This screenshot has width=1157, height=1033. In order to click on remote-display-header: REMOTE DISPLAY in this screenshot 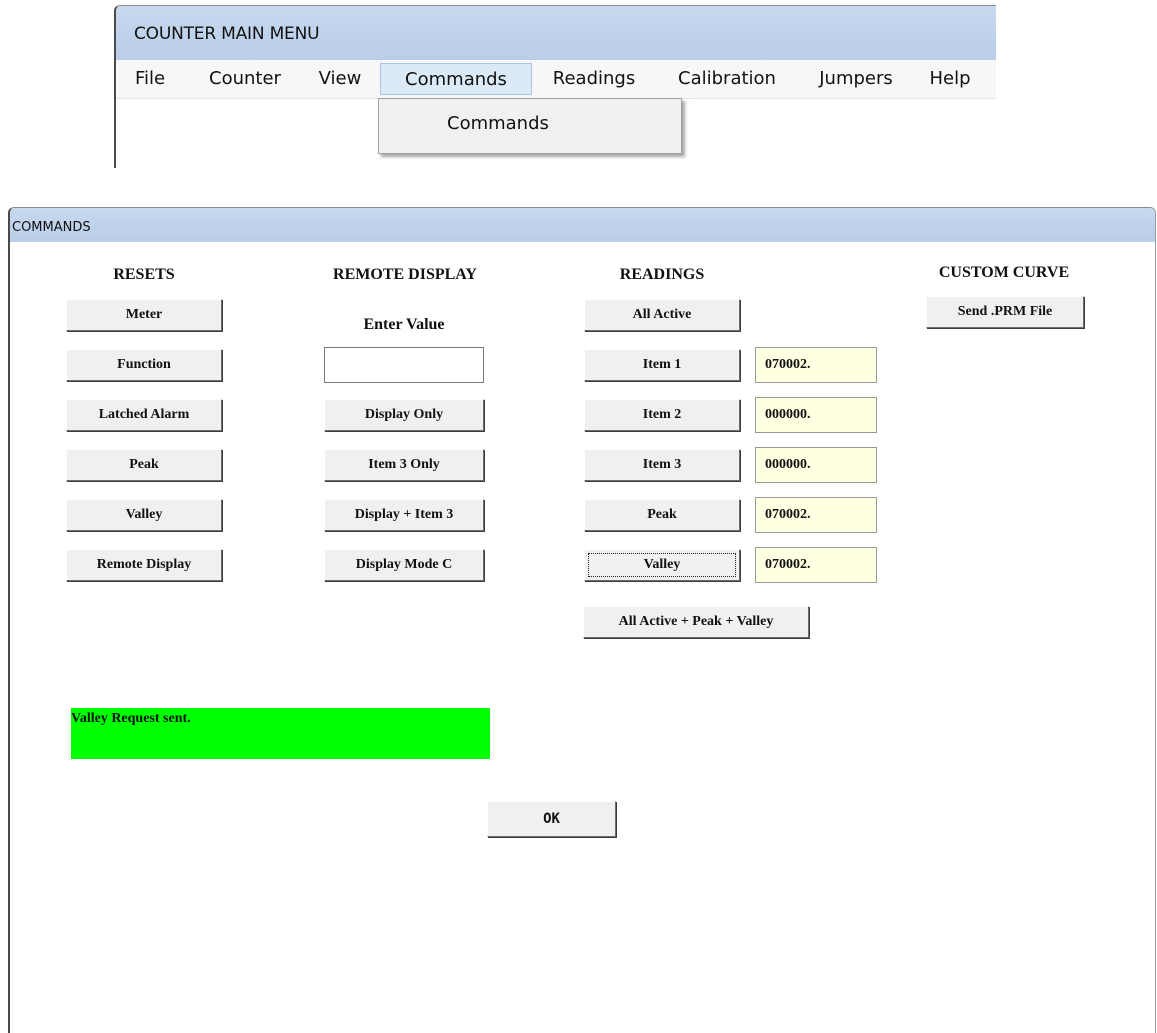, I will do `click(405, 274)`.